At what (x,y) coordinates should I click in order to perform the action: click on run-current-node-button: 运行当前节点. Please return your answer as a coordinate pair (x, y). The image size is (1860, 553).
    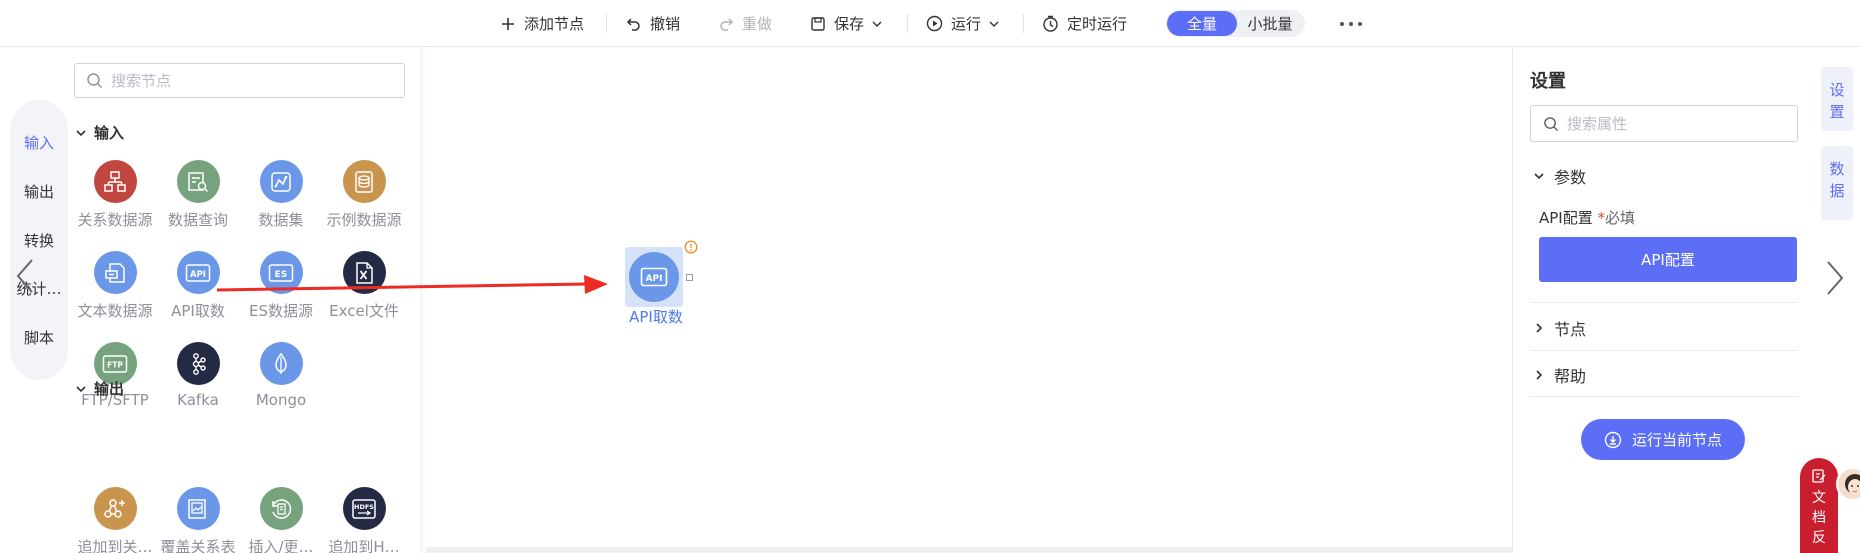
    Looking at the image, I should click on (1663, 439).